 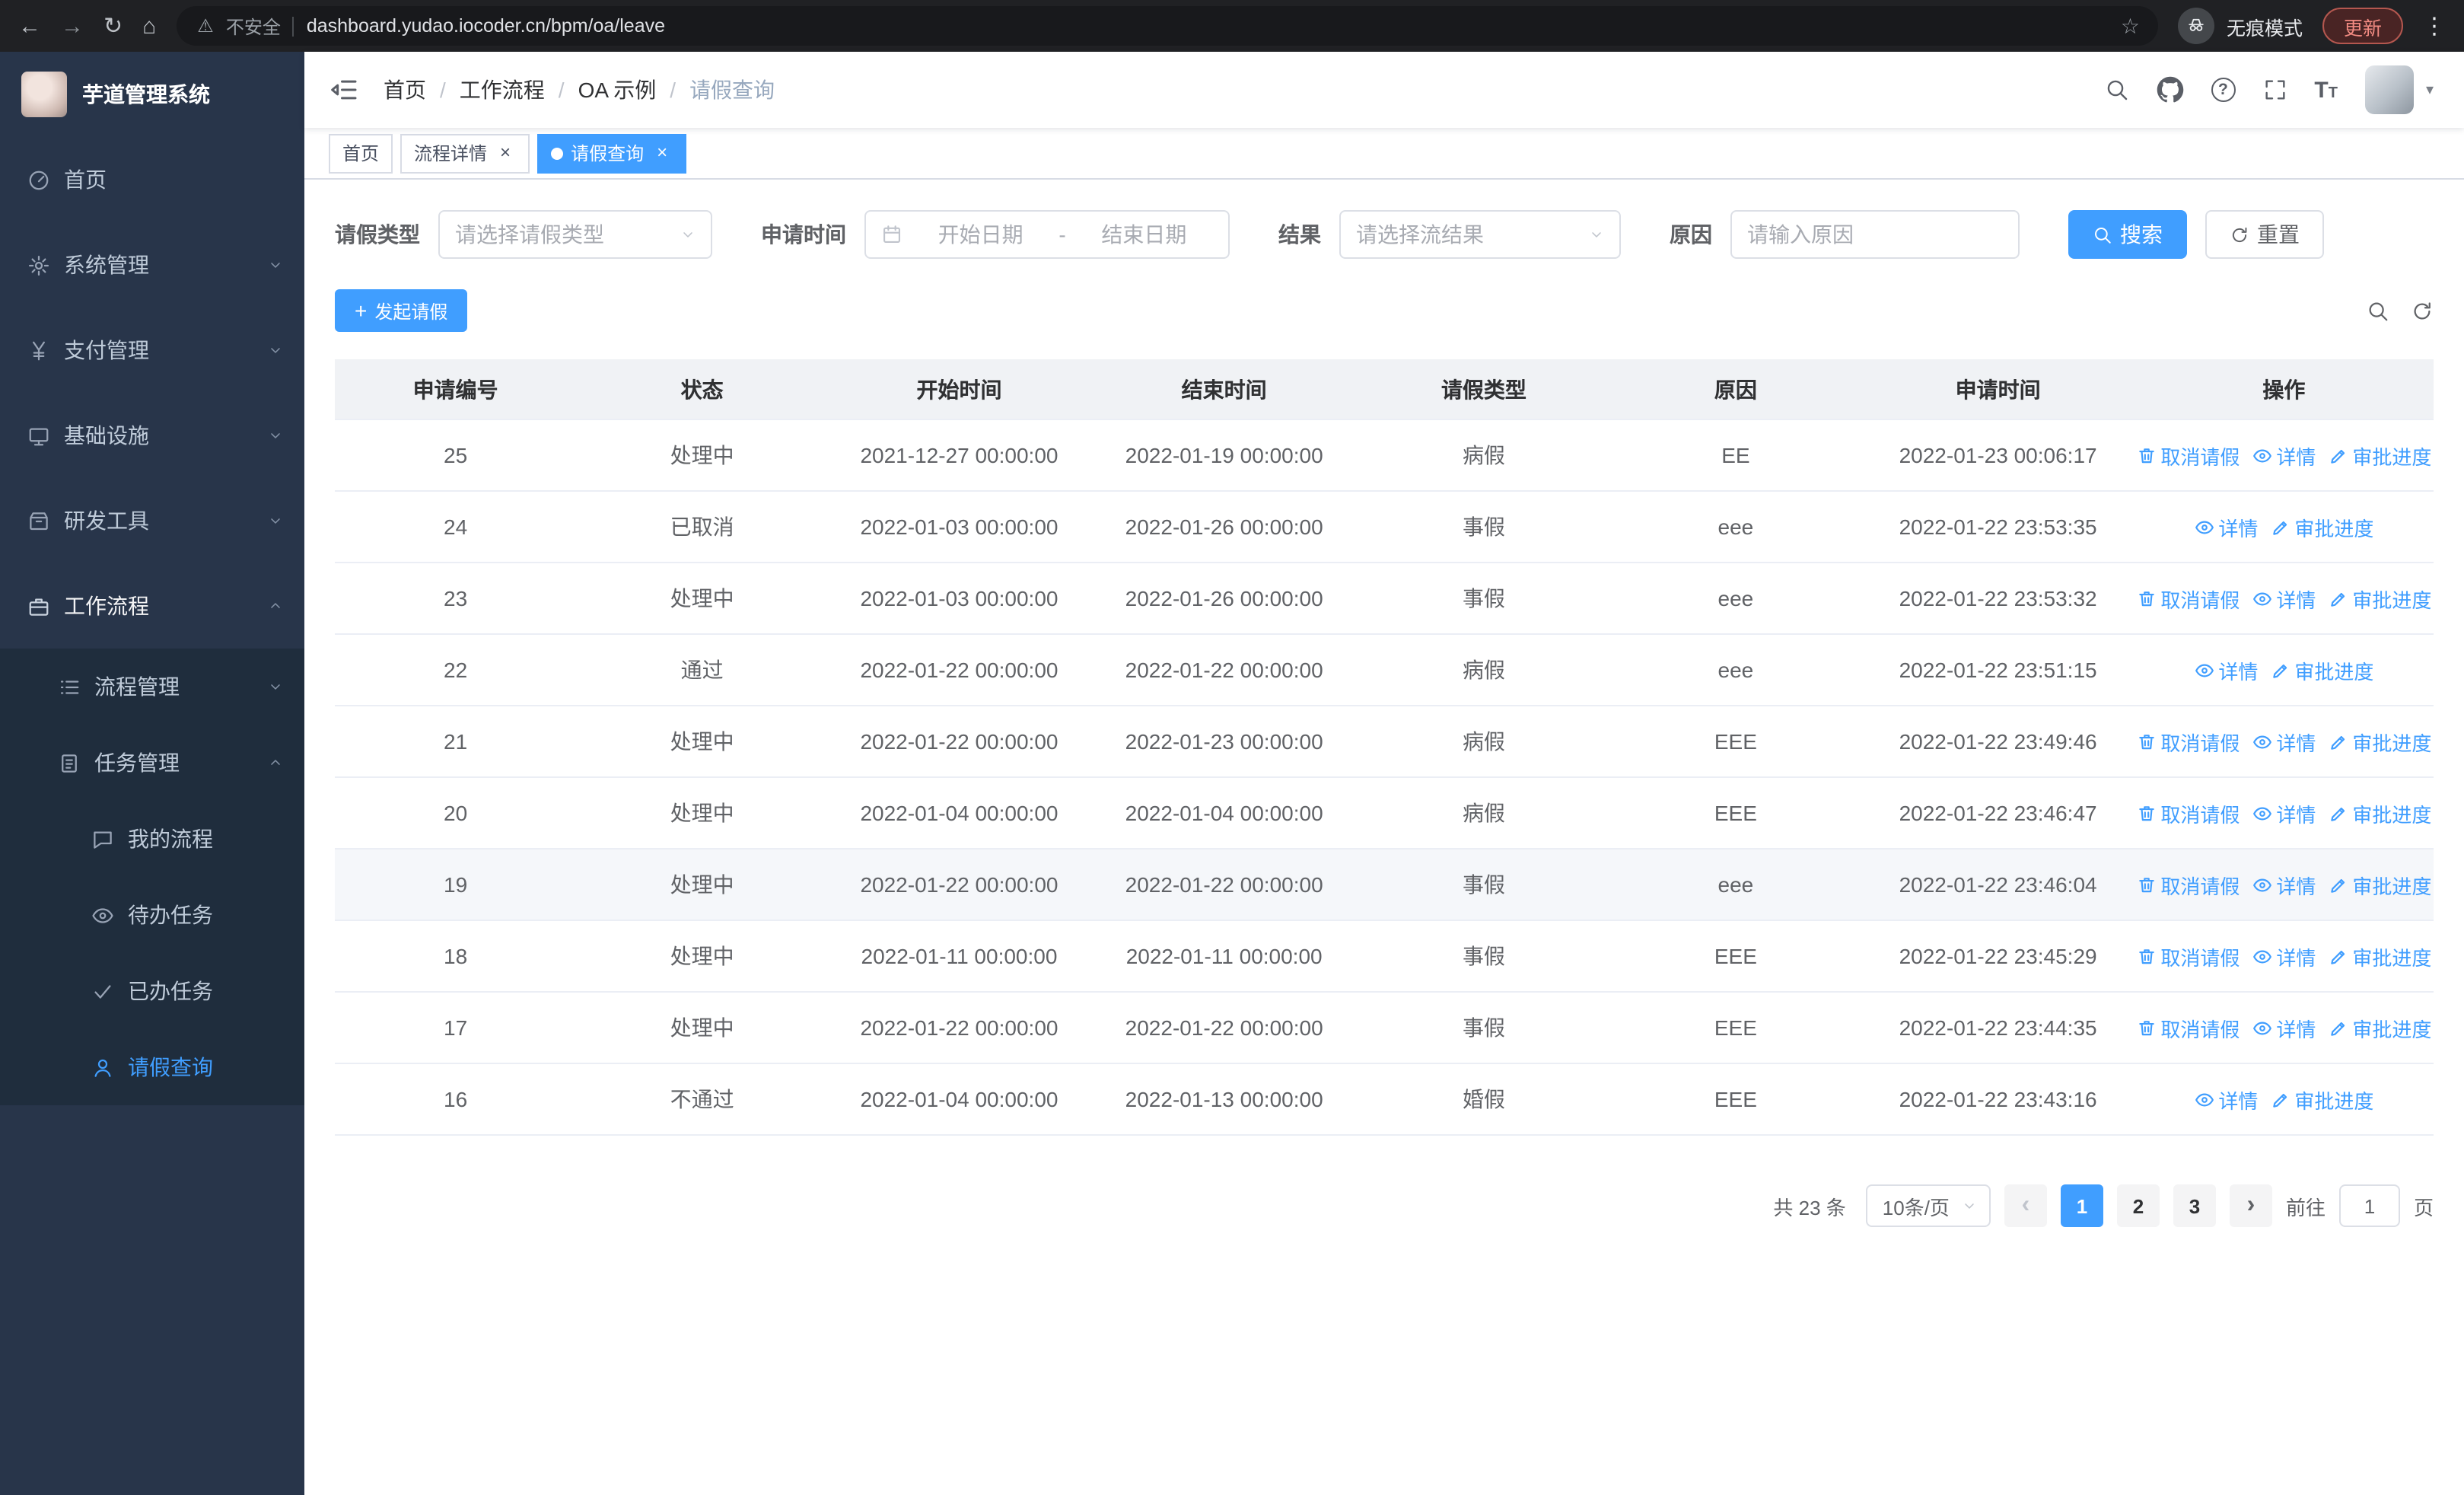 What do you see at coordinates (2261, 813) in the screenshot?
I see `eye-icon` at bounding box center [2261, 813].